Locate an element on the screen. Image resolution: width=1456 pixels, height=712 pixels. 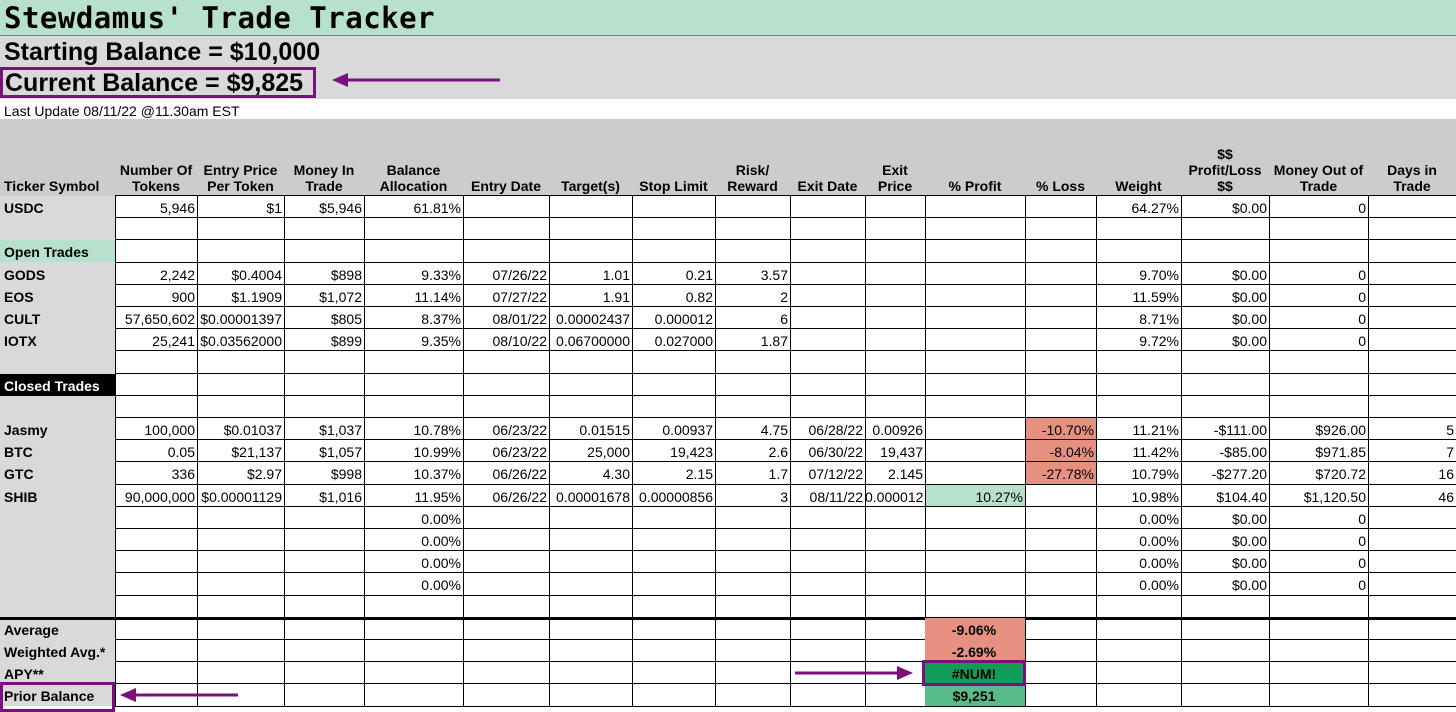
entry-price-cell: $0.4004 is located at coordinates (256, 275).